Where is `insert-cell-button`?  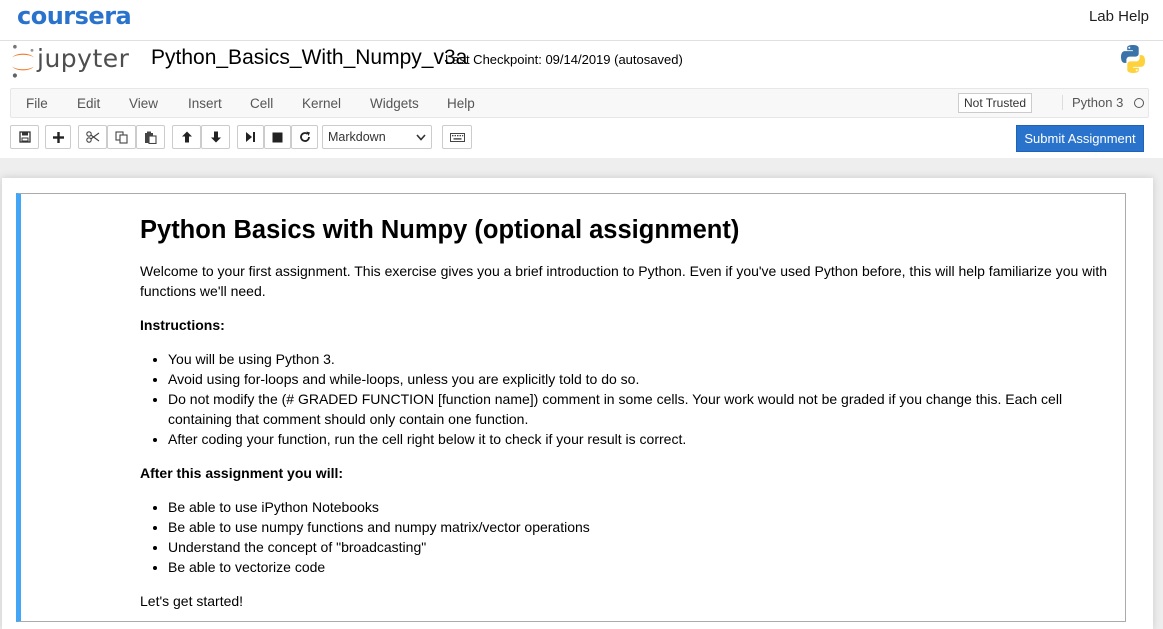
insert-cell-button is located at coordinates (58, 137).